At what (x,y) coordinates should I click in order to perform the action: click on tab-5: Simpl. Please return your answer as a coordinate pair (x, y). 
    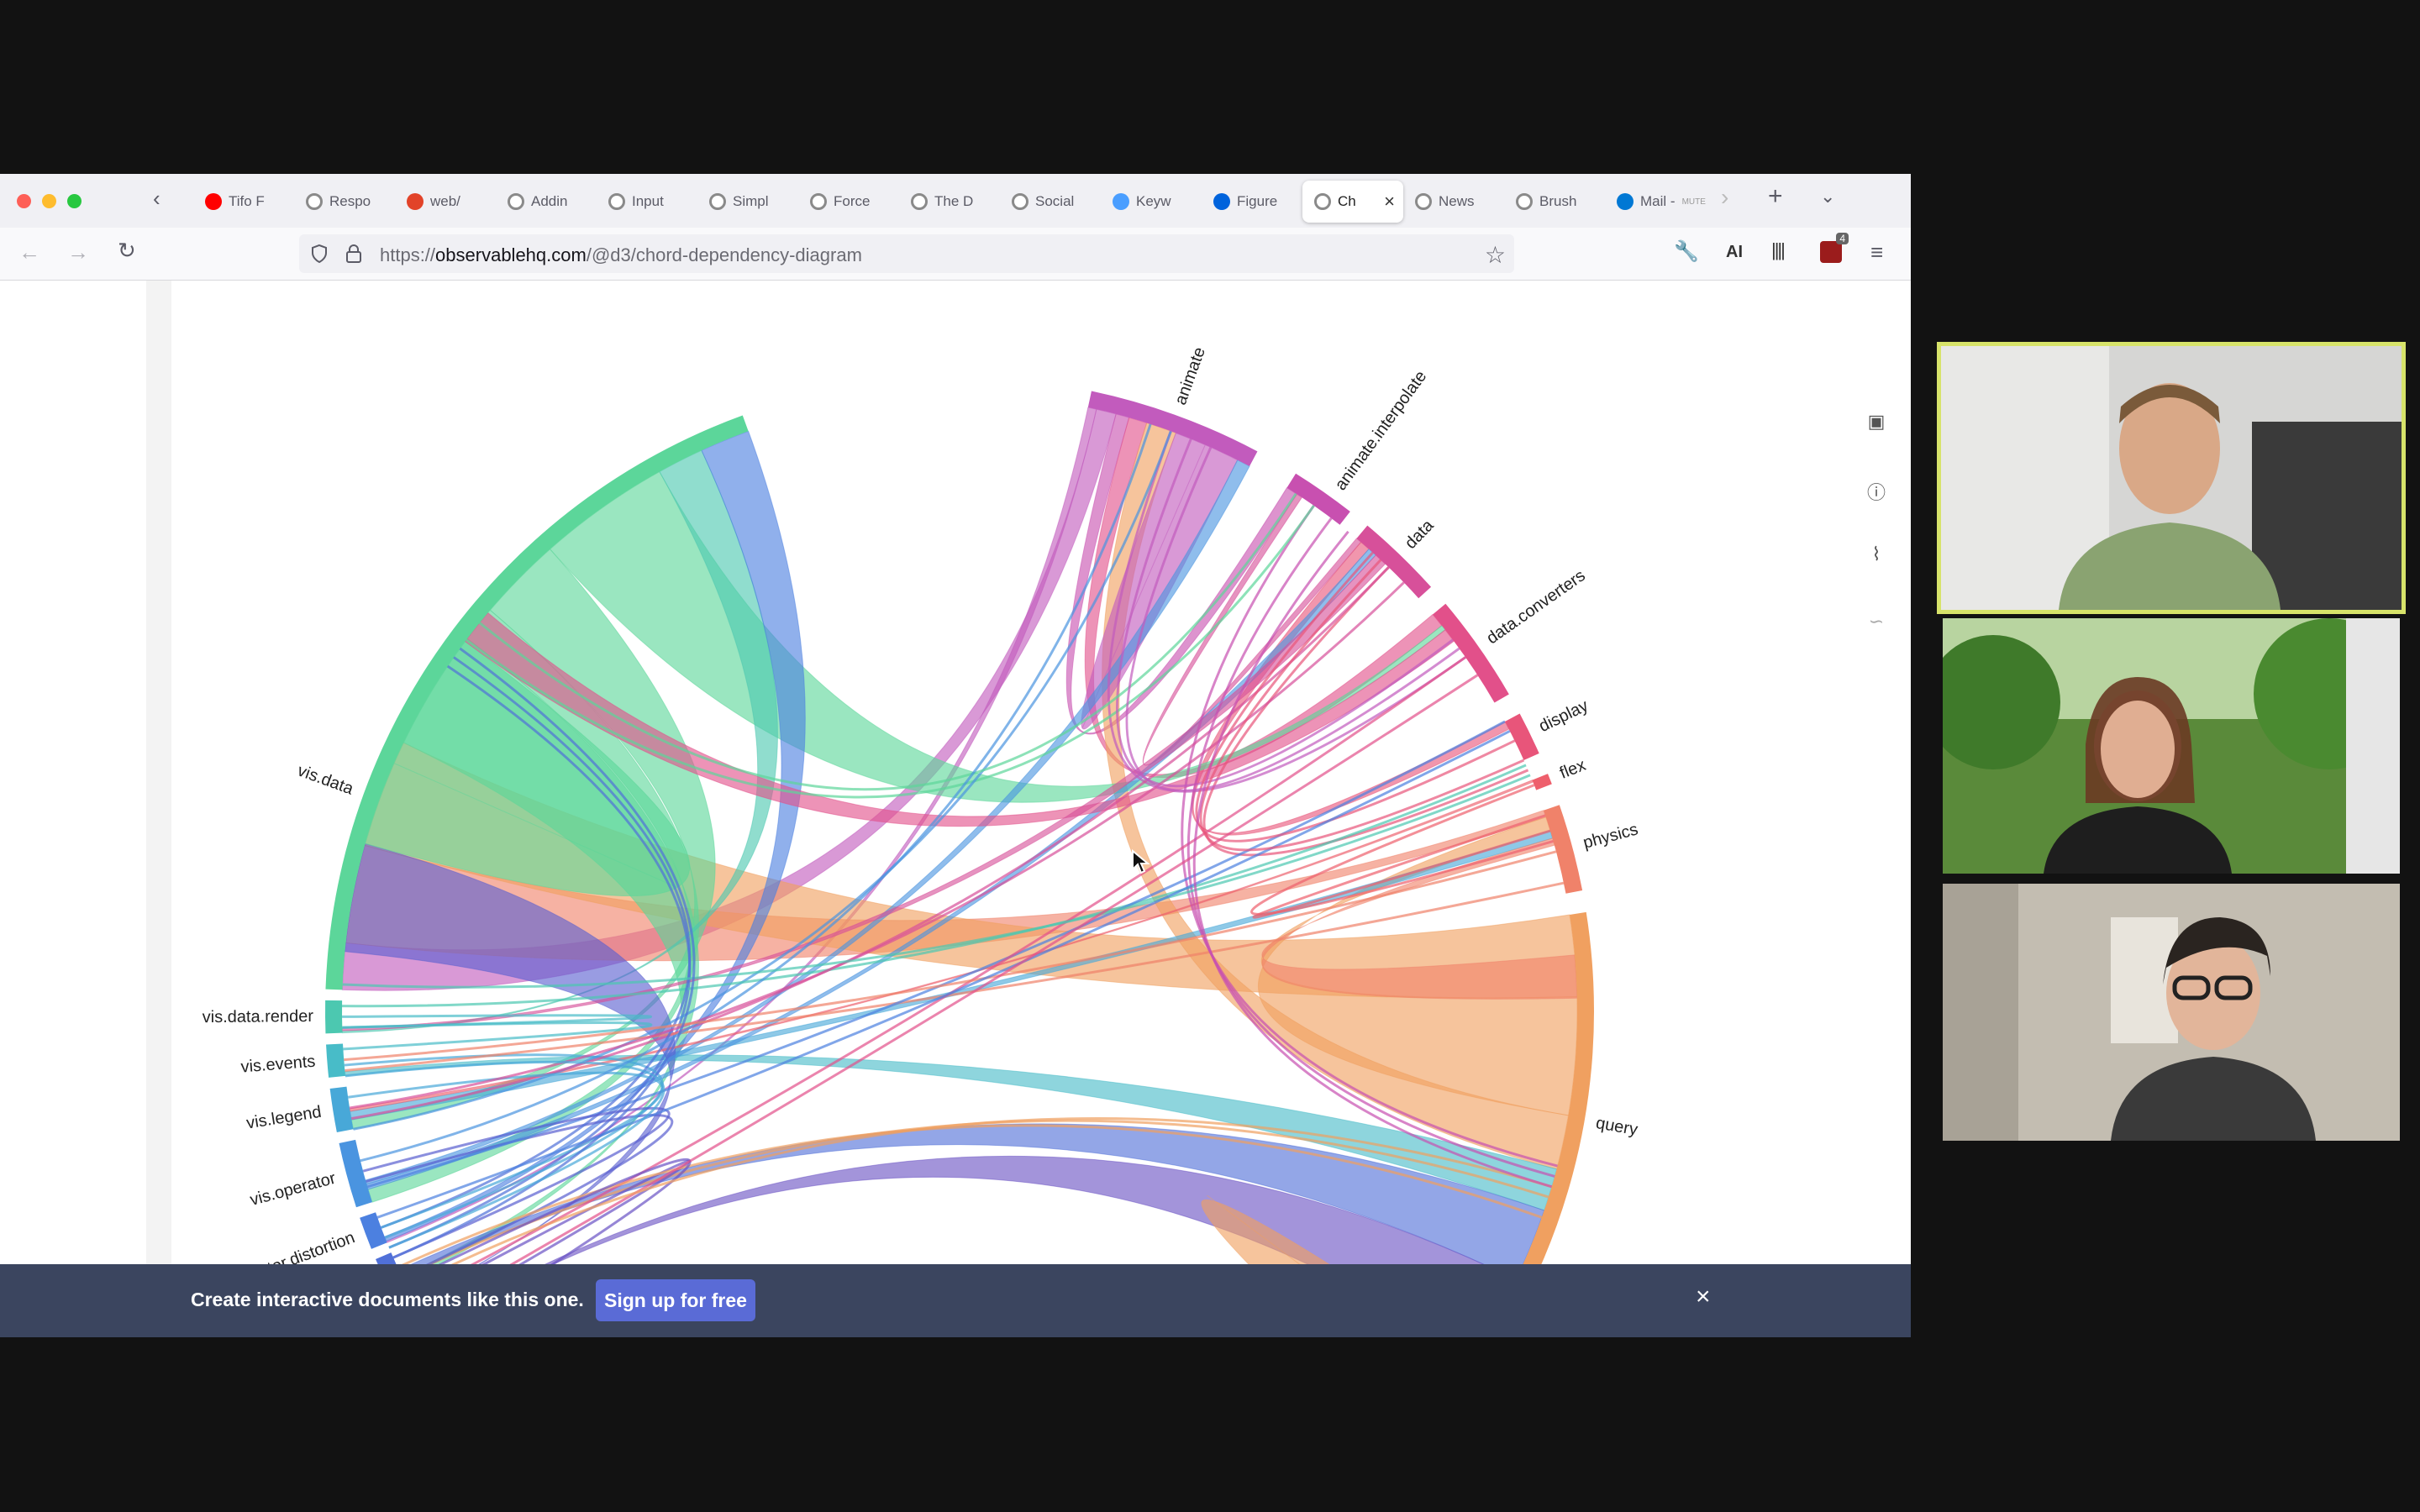
    Looking at the image, I should click on (748, 202).